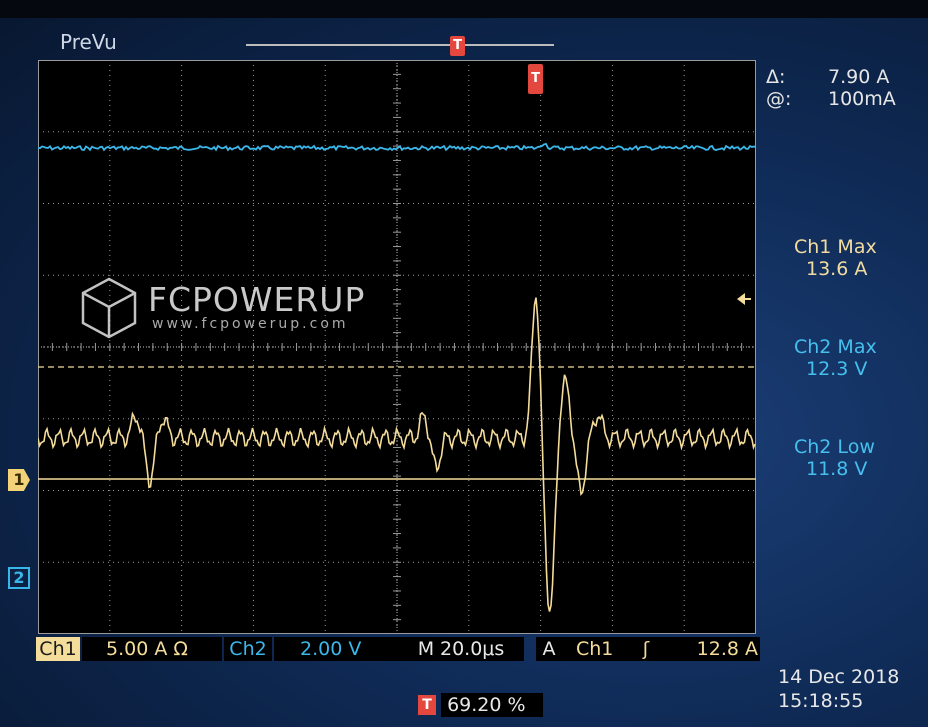 This screenshot has height=727, width=928. I want to click on acquisition-status: PreVu, so click(88, 42).